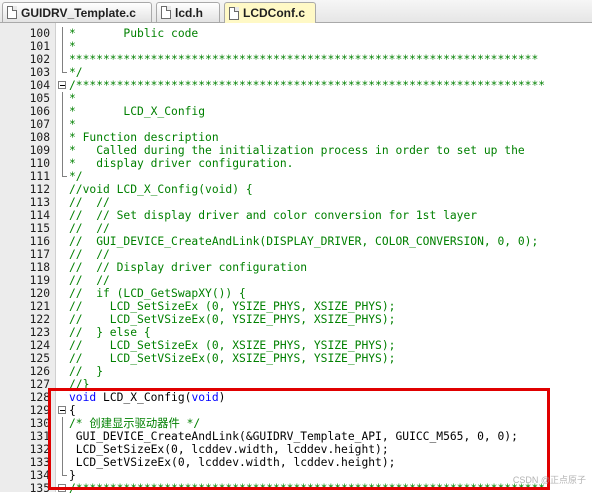  I want to click on code-token: // } else {, so click(110, 332).